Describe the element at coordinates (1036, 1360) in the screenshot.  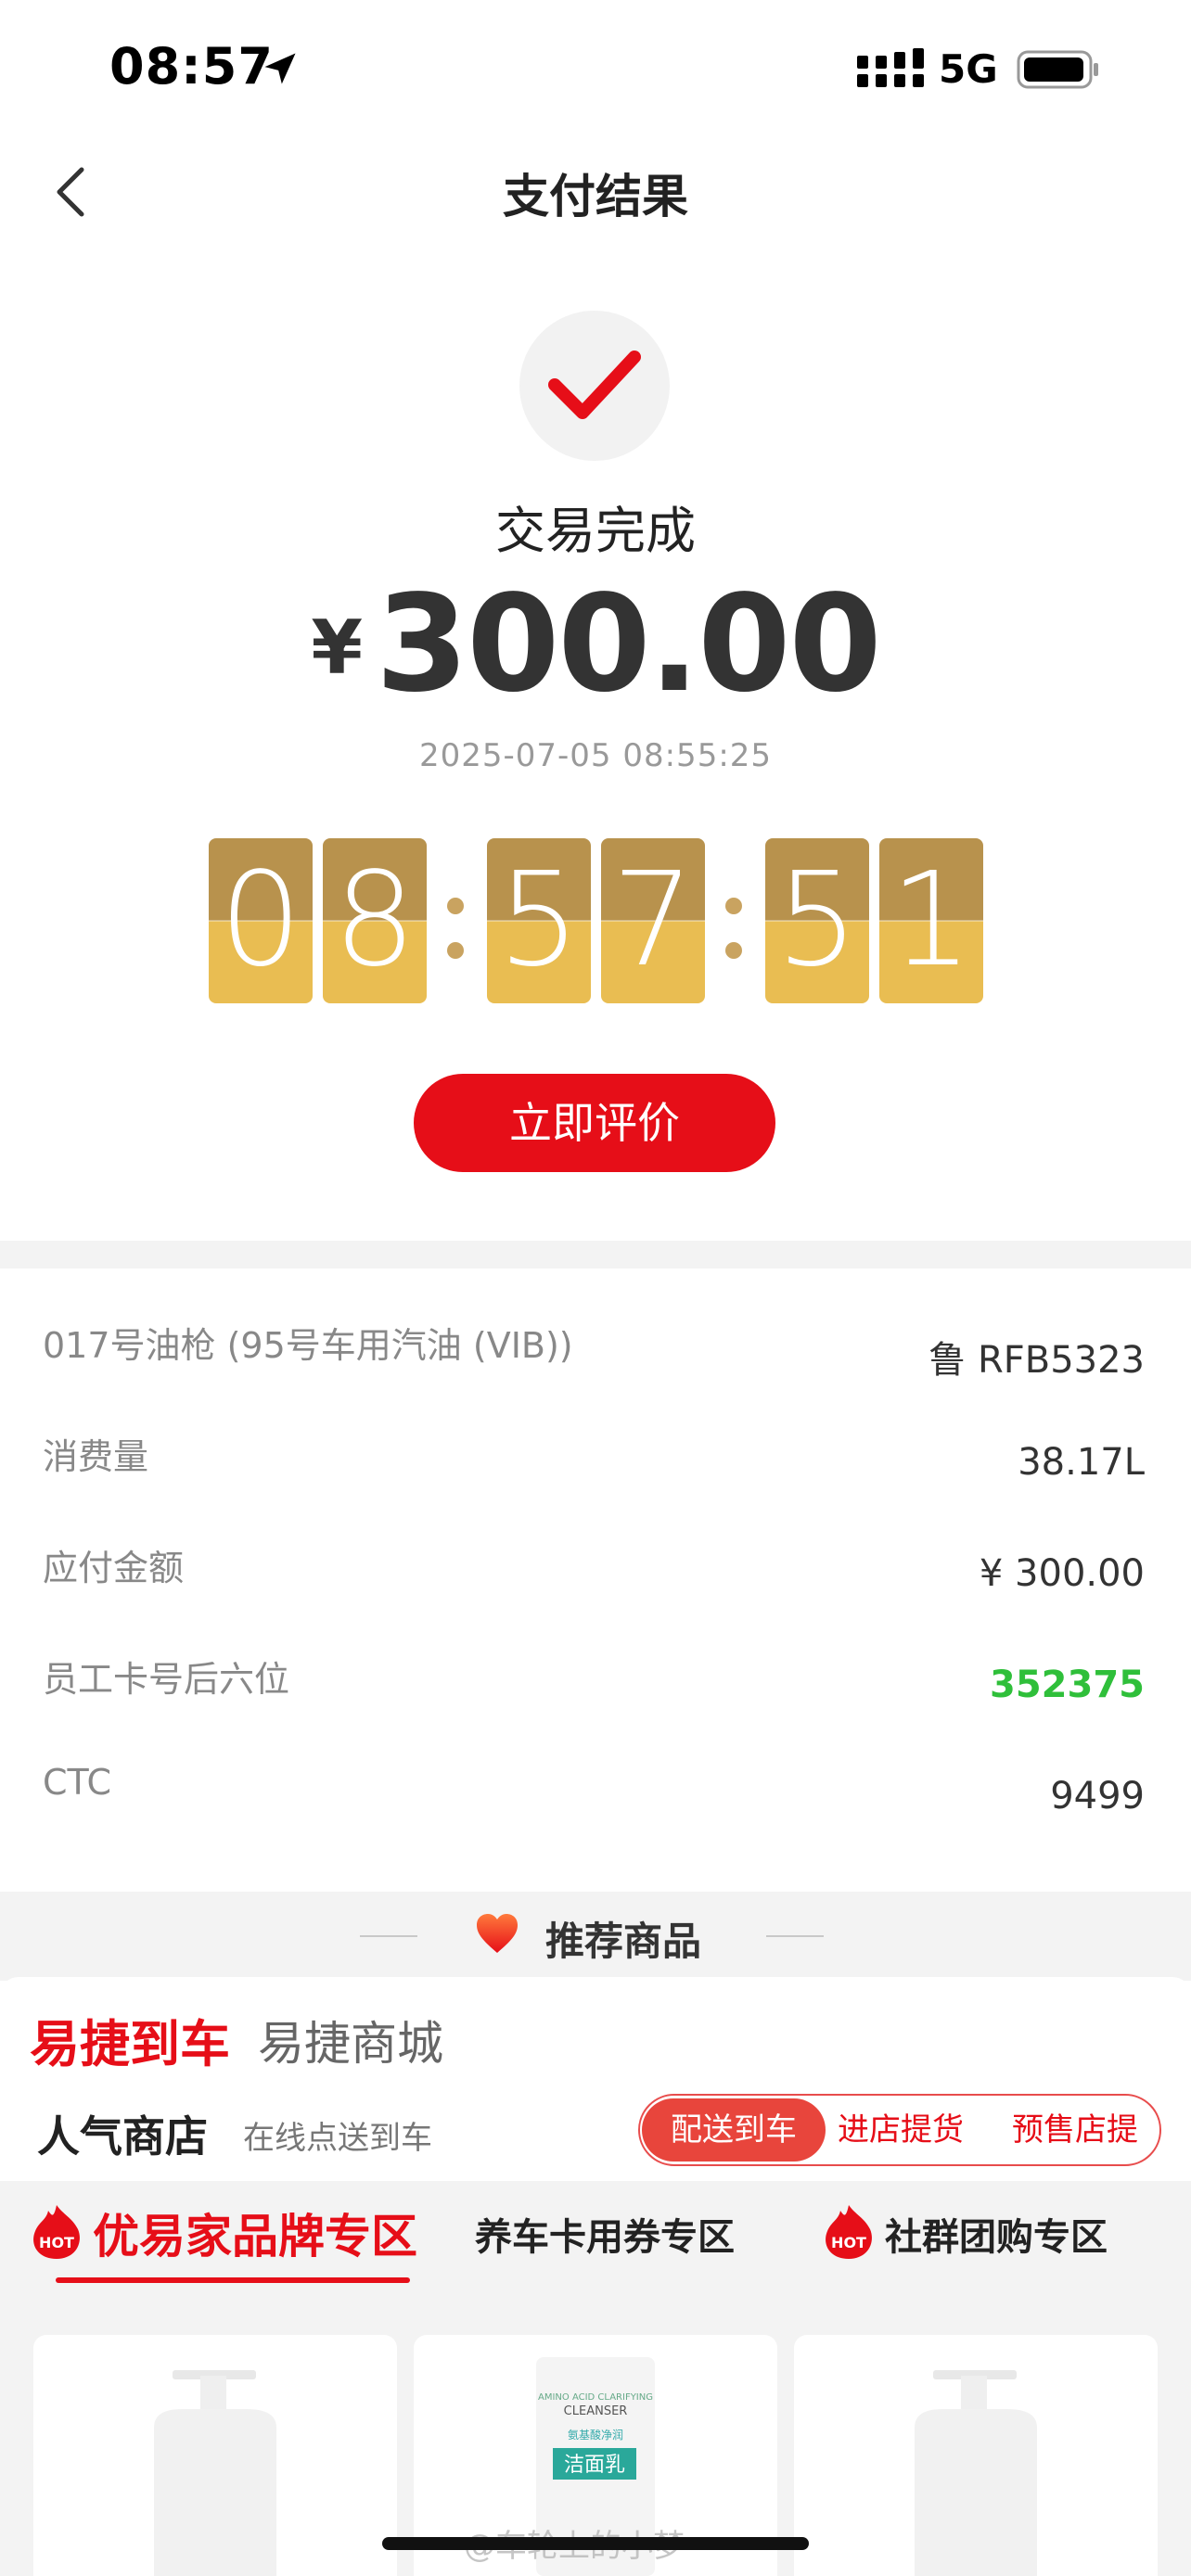
I see `detail-value-plate: 鲁 RFB5323` at that location.